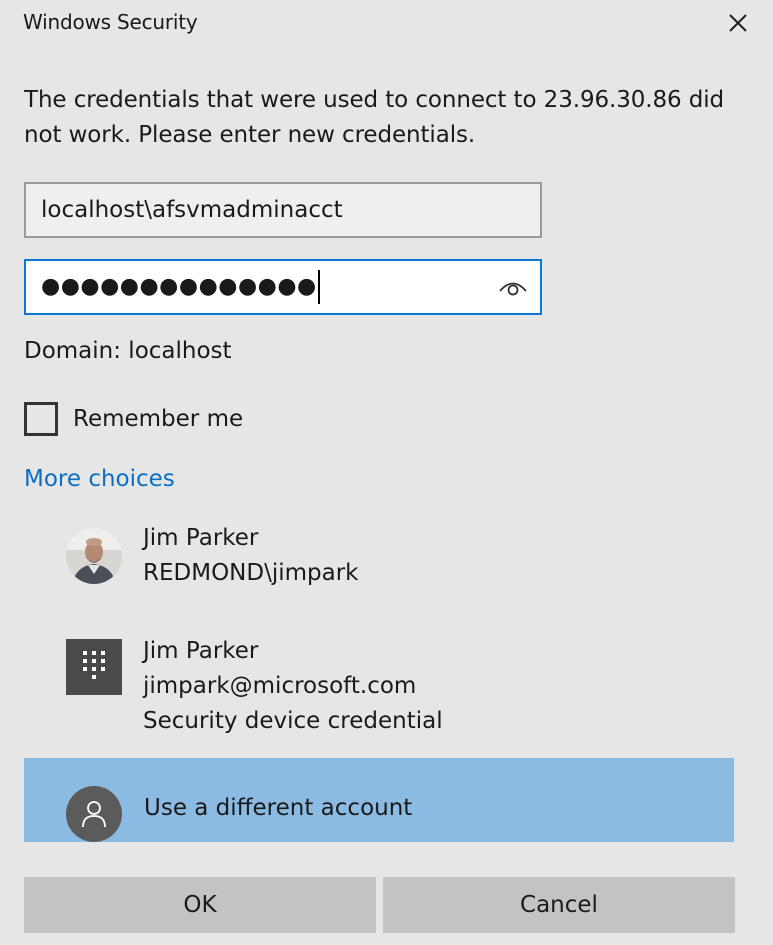  I want to click on username-value: localhost\afsvmadminacct, so click(192, 210).